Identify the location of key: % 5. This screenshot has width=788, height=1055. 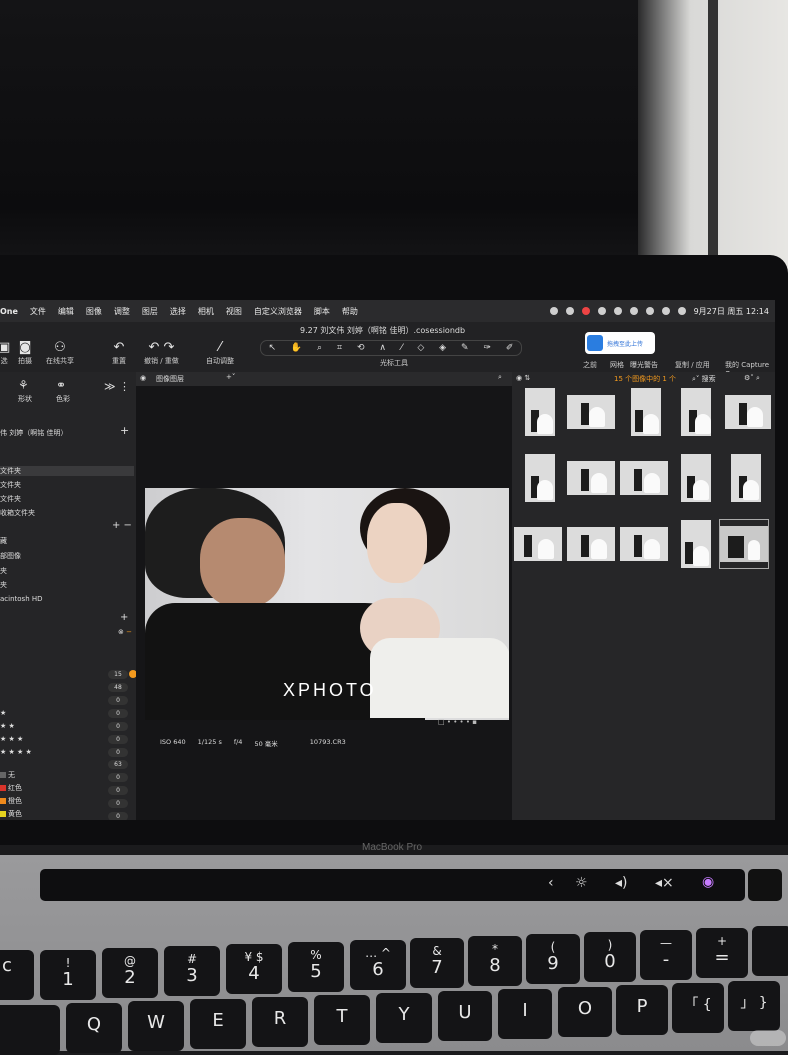
(316, 967).